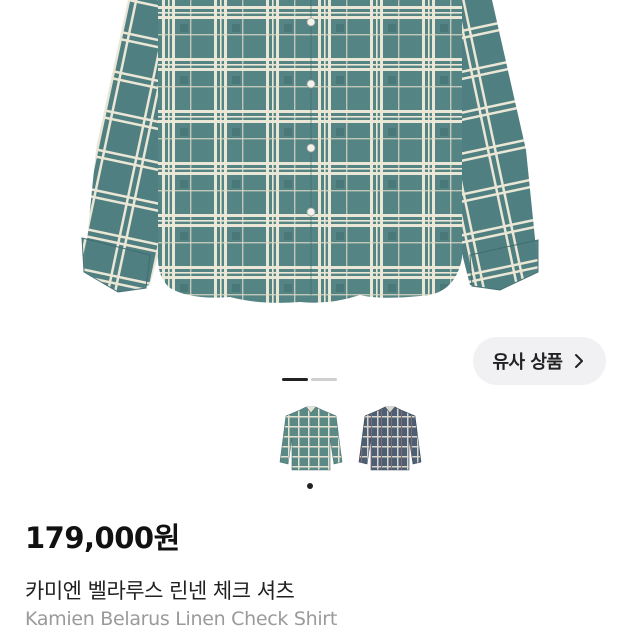 The height and width of the screenshot is (630, 620). I want to click on selected-thumbnail-dot, so click(310, 486).